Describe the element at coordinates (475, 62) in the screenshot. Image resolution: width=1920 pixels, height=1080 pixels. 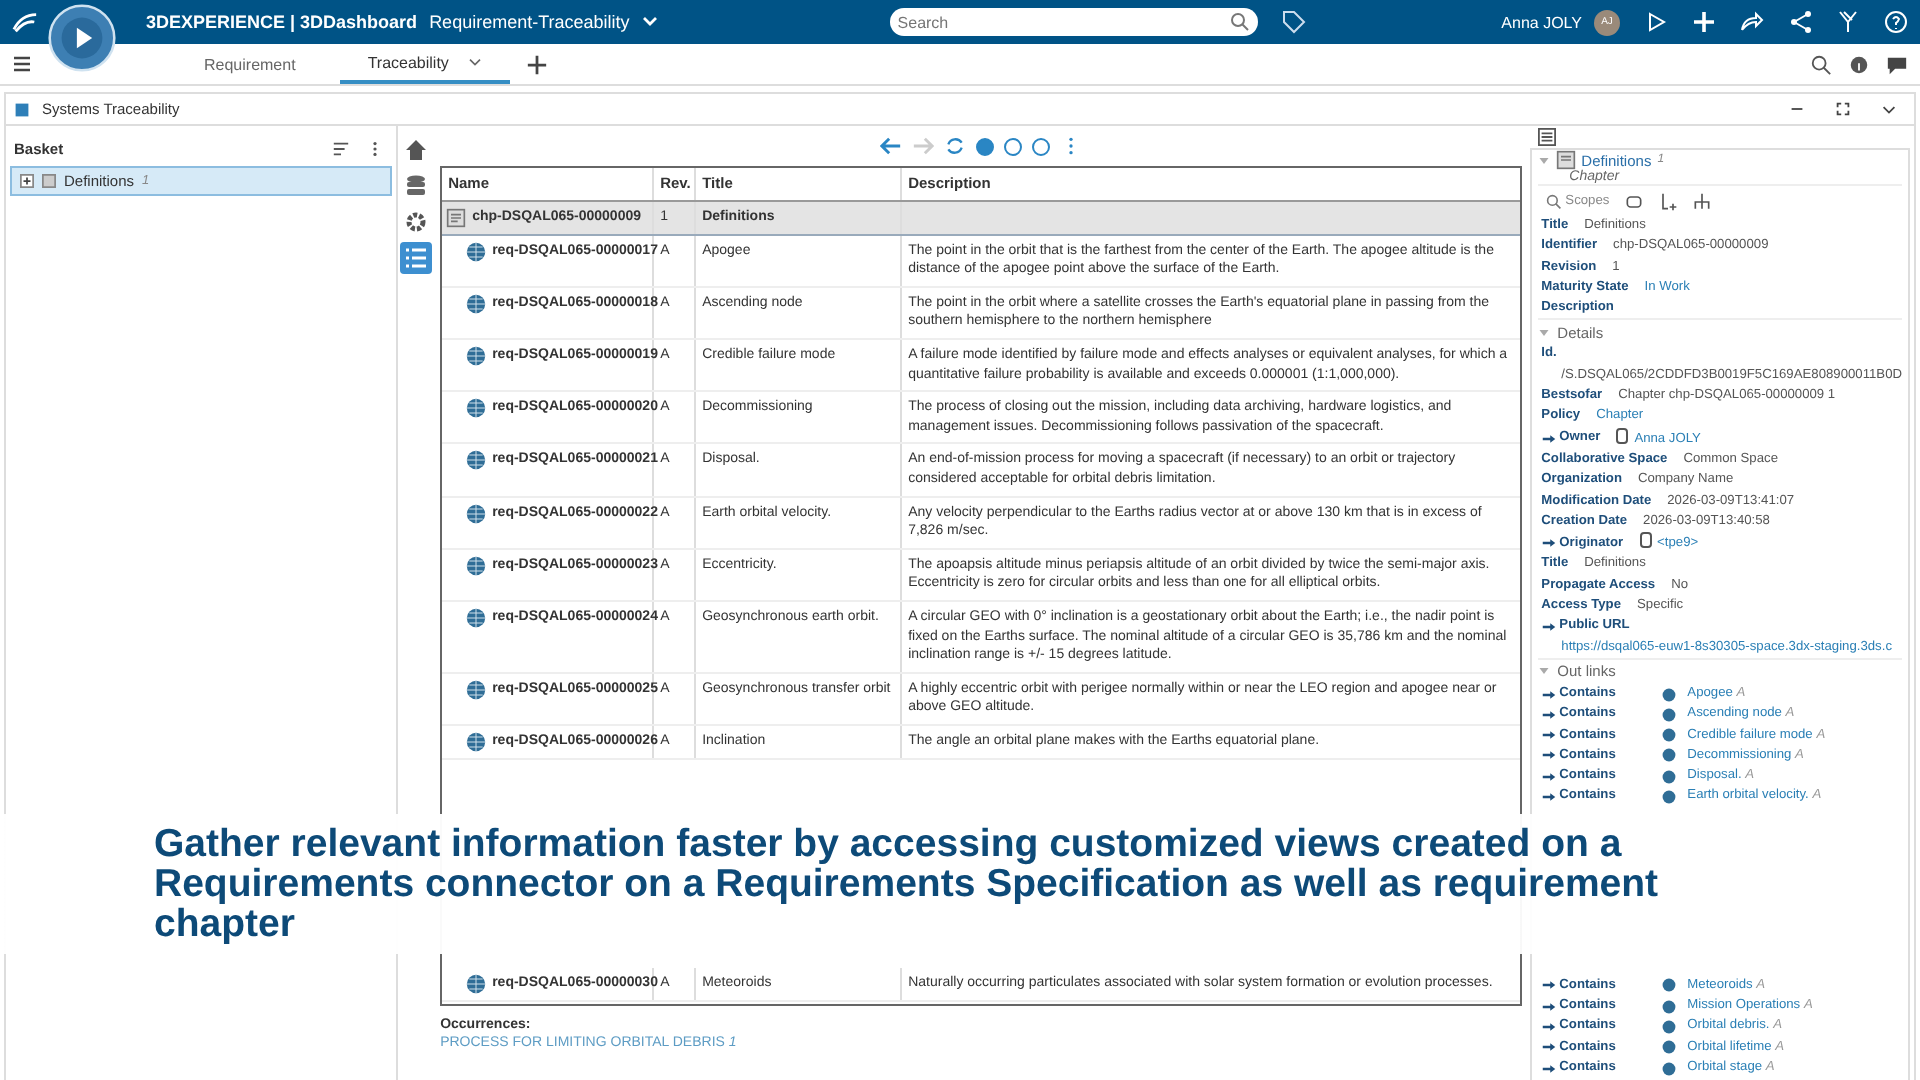
I see `caret-icon` at that location.